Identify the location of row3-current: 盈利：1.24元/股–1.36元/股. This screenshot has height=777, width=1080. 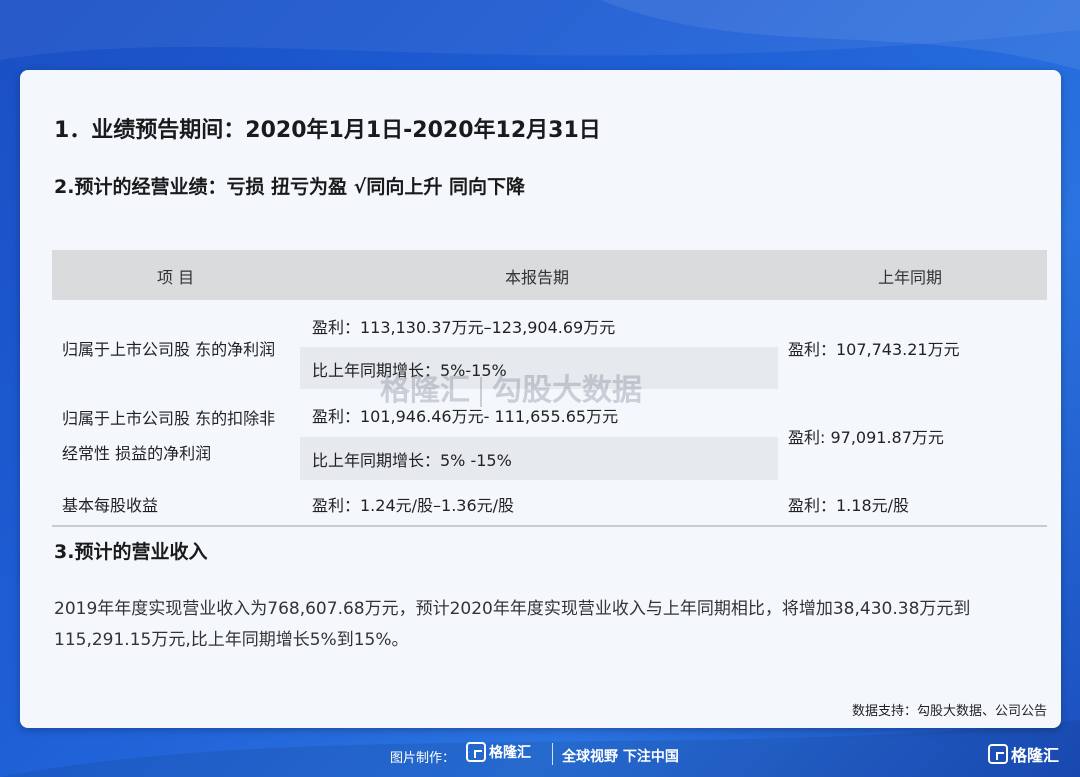
(413, 505).